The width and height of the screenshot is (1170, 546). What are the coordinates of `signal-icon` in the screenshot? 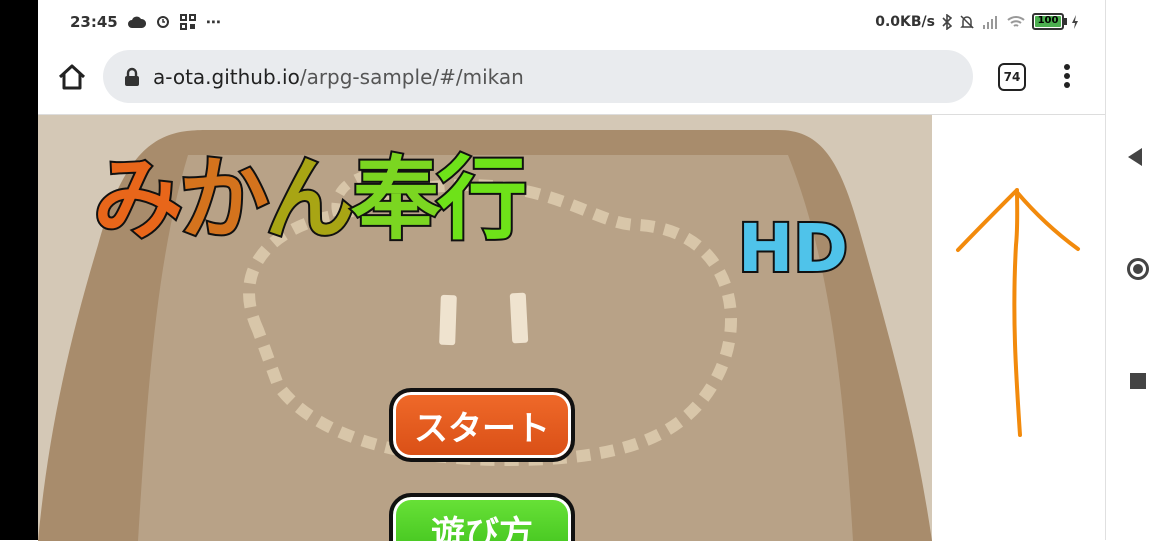 It's located at (990, 22).